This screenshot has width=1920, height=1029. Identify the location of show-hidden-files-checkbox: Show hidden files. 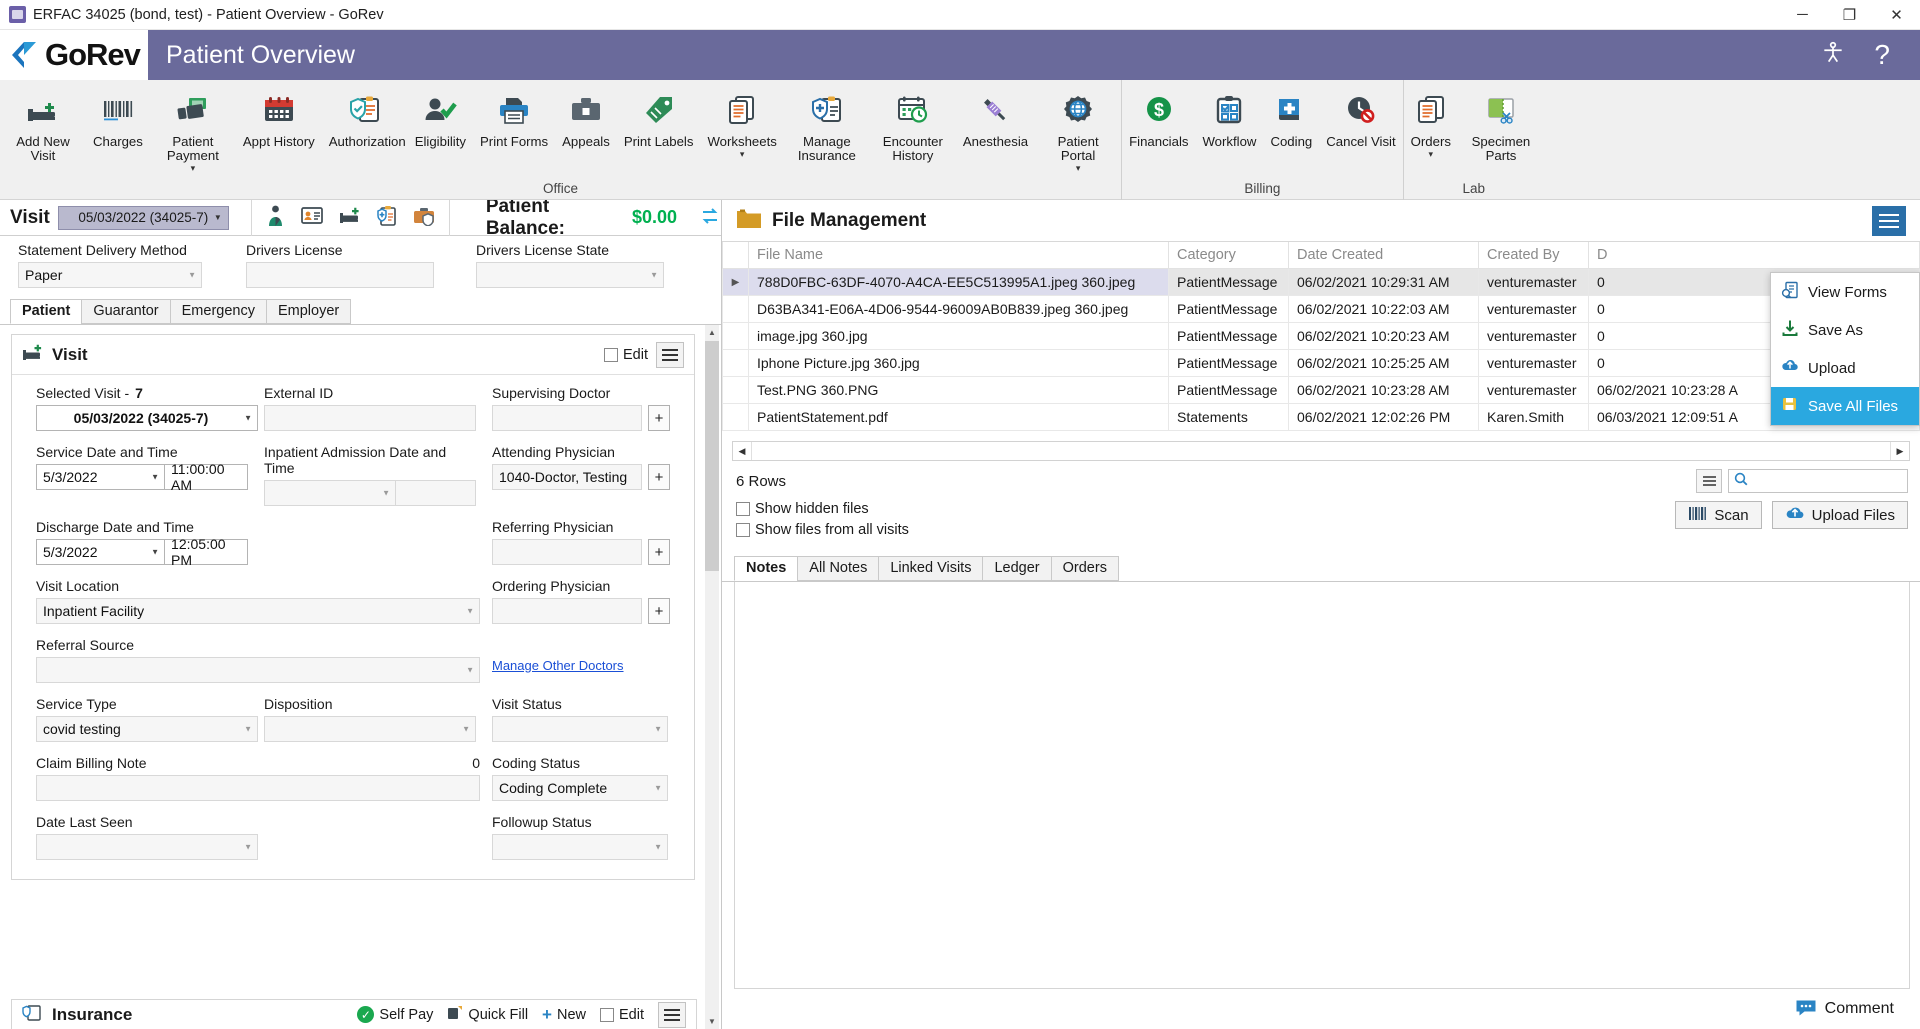
(822, 509).